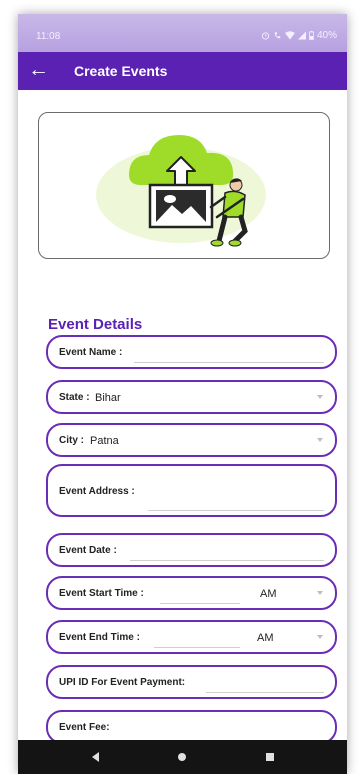 This screenshot has width=363, height=774. Describe the element at coordinates (320, 637) in the screenshot. I see `end-ampm-arrow-icon` at that location.